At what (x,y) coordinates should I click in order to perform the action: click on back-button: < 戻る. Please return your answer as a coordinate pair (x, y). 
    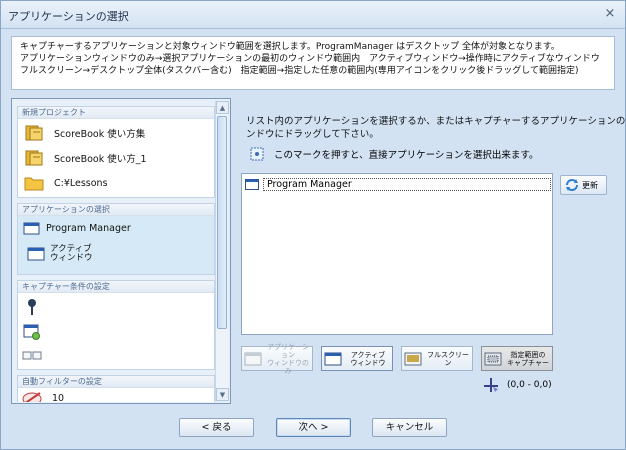
    Looking at the image, I should click on (216, 427).